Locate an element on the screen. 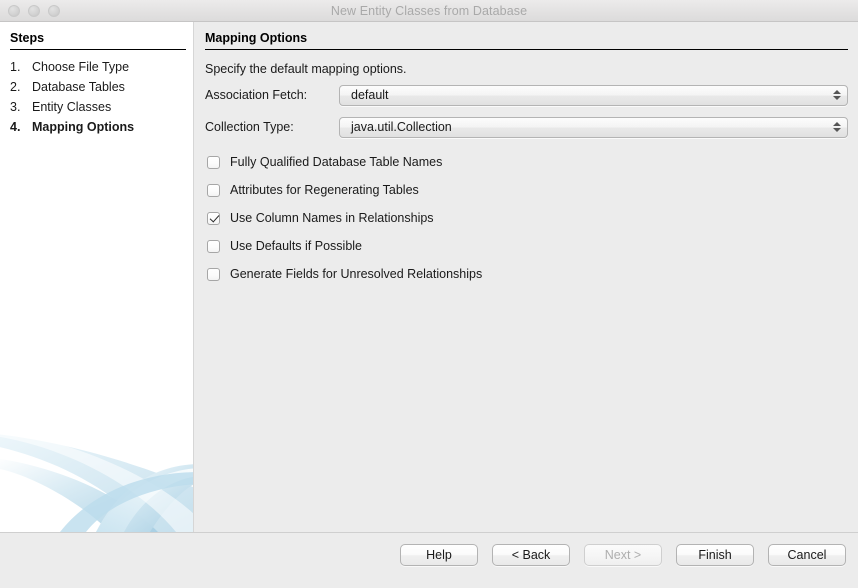 This screenshot has height=588, width=858. step-number: 2. is located at coordinates (15, 87).